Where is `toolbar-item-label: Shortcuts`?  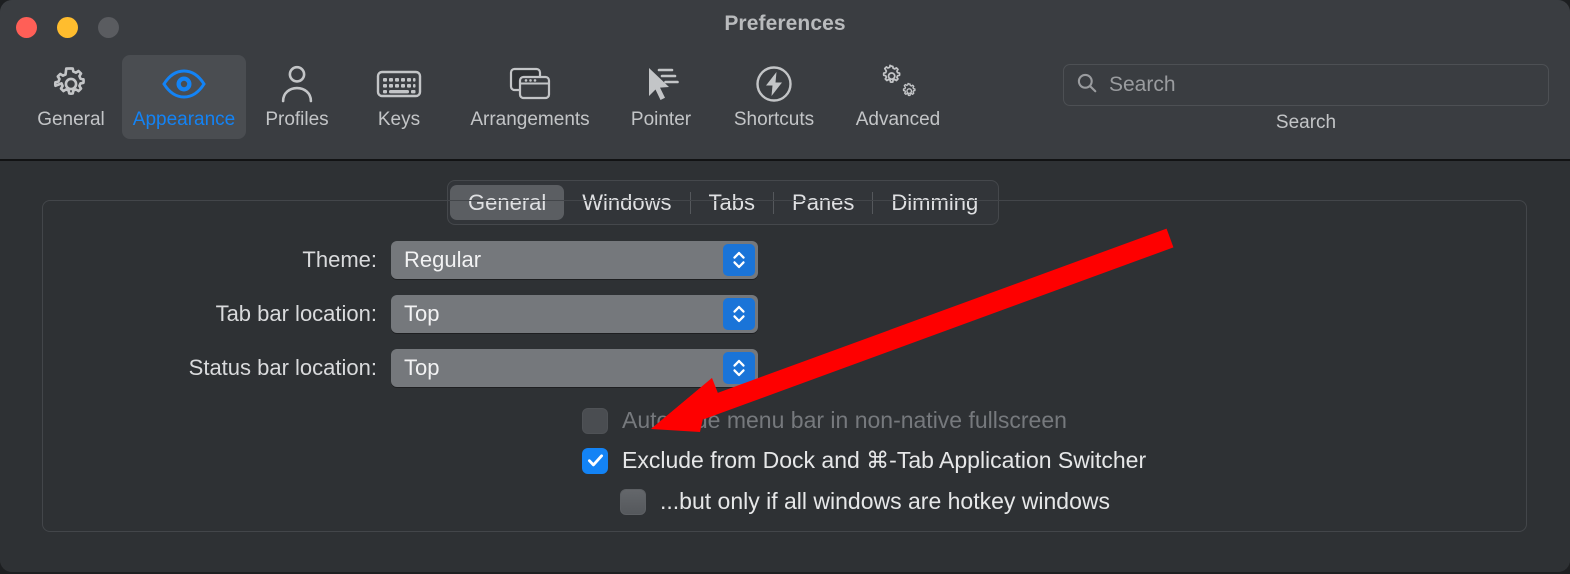
toolbar-item-label: Shortcuts is located at coordinates (774, 119).